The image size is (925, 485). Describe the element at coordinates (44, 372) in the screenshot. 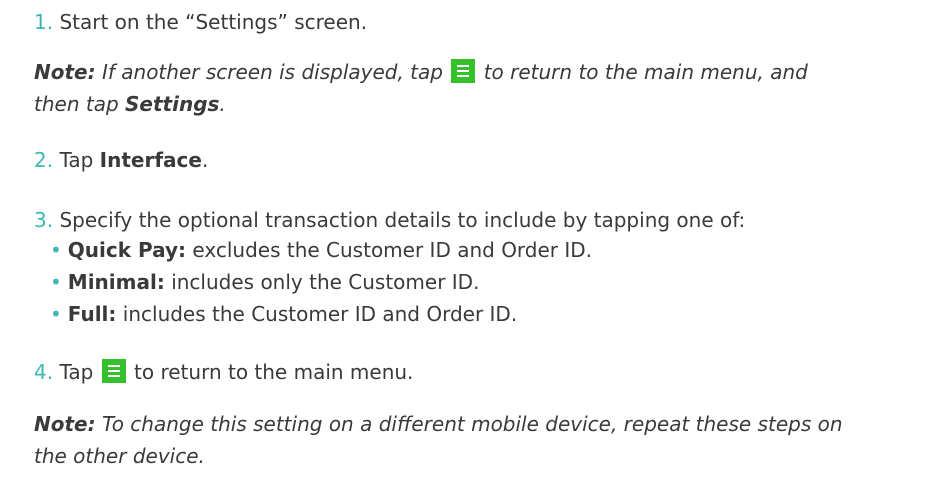

I see `step-number: 4.` at that location.